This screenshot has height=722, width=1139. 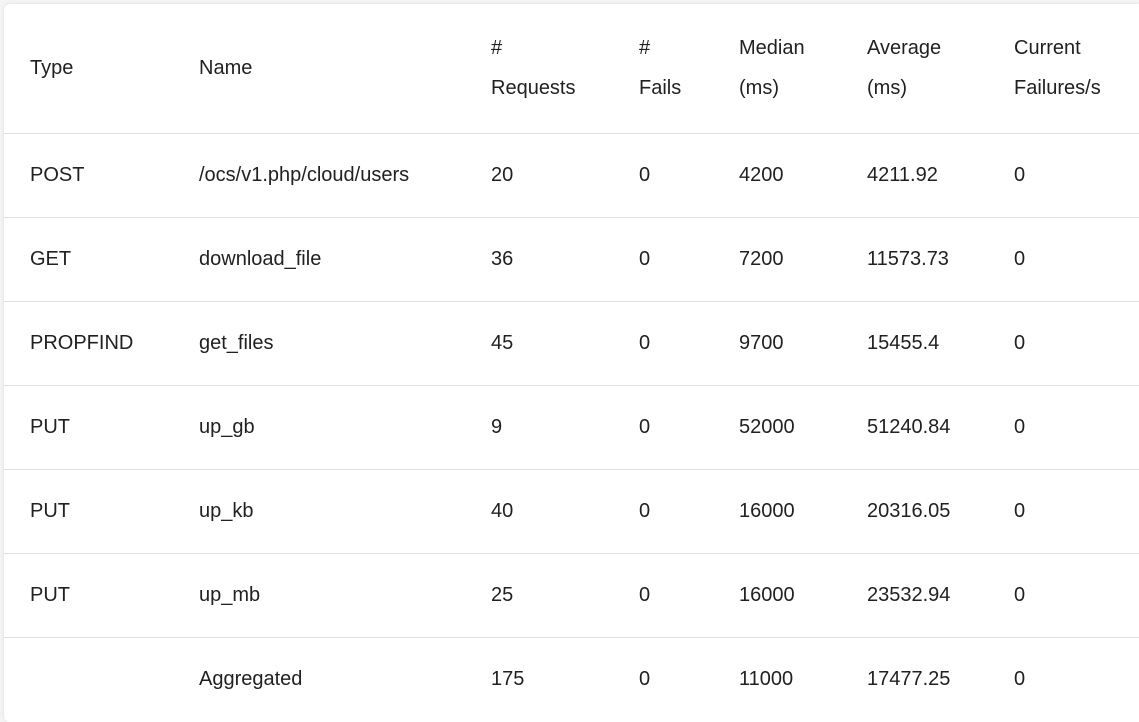 I want to click on table-row: GET download_file 36 0 7200 11573.73 0, so click(x=571, y=259).